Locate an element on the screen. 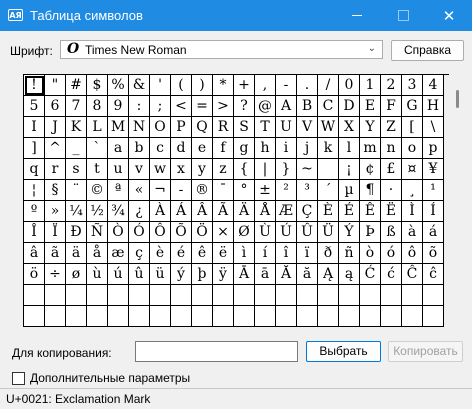 This screenshot has height=409, width=472. char-cell: . is located at coordinates (307, 85).